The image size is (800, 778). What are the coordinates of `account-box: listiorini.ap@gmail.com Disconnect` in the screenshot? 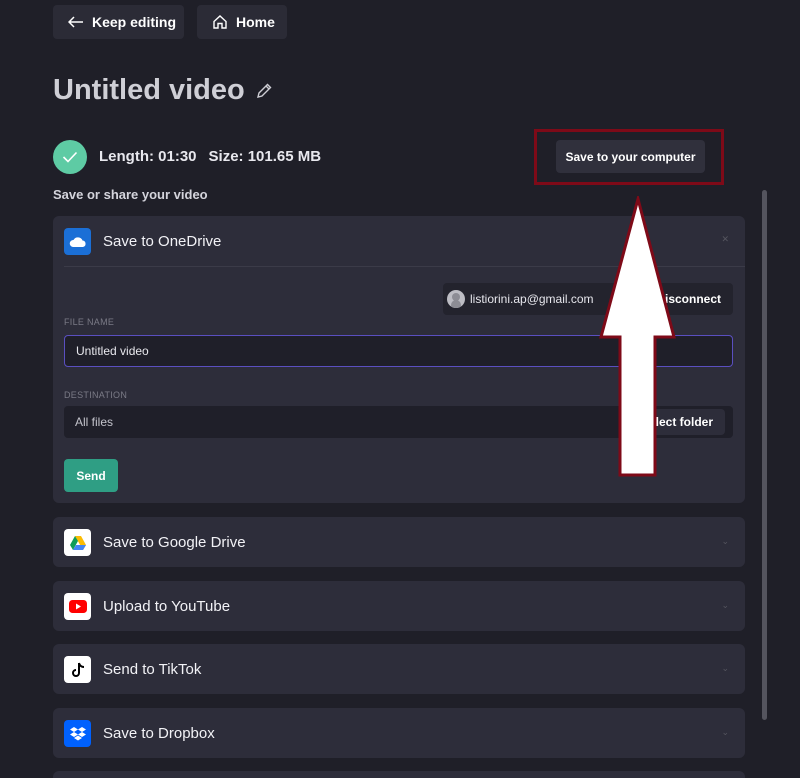 It's located at (588, 299).